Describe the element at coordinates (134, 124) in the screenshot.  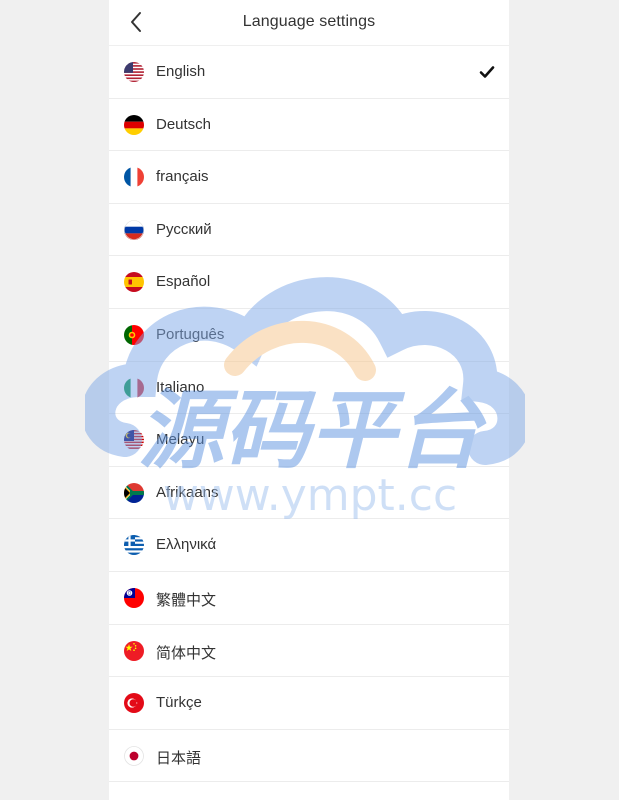
I see `de-flag-icon` at that location.